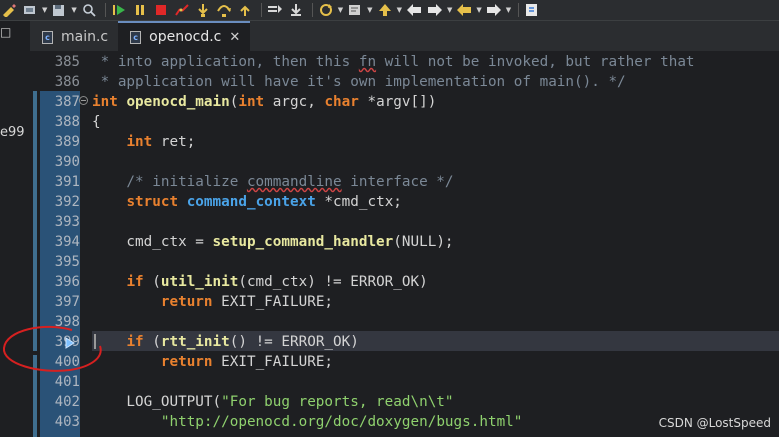 The width and height of the screenshot is (779, 437). What do you see at coordinates (10, 35) in the screenshot?
I see `minimized-view-icon: □` at bounding box center [10, 35].